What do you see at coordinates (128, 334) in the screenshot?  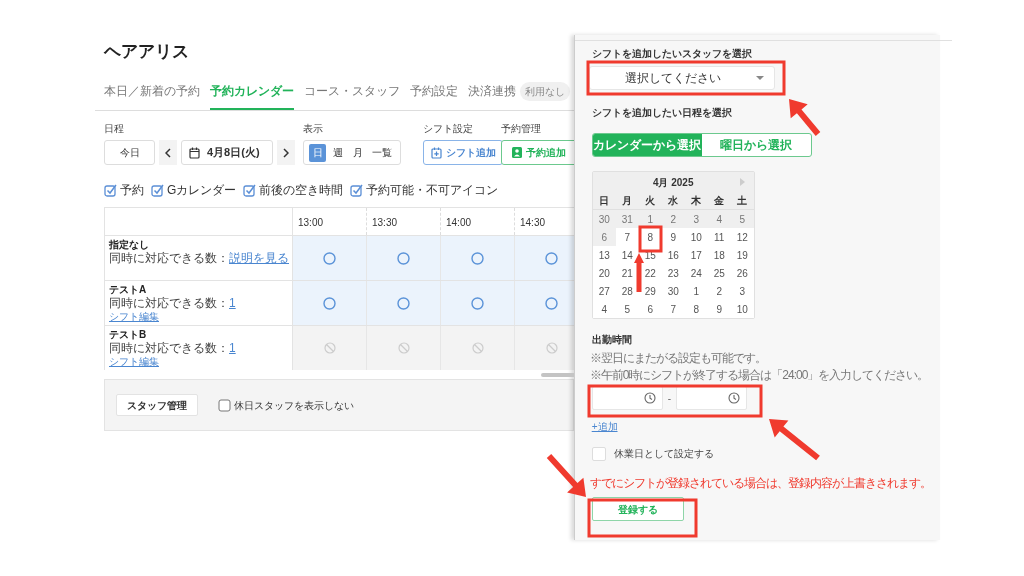 I see `staff-name: テストB` at bounding box center [128, 334].